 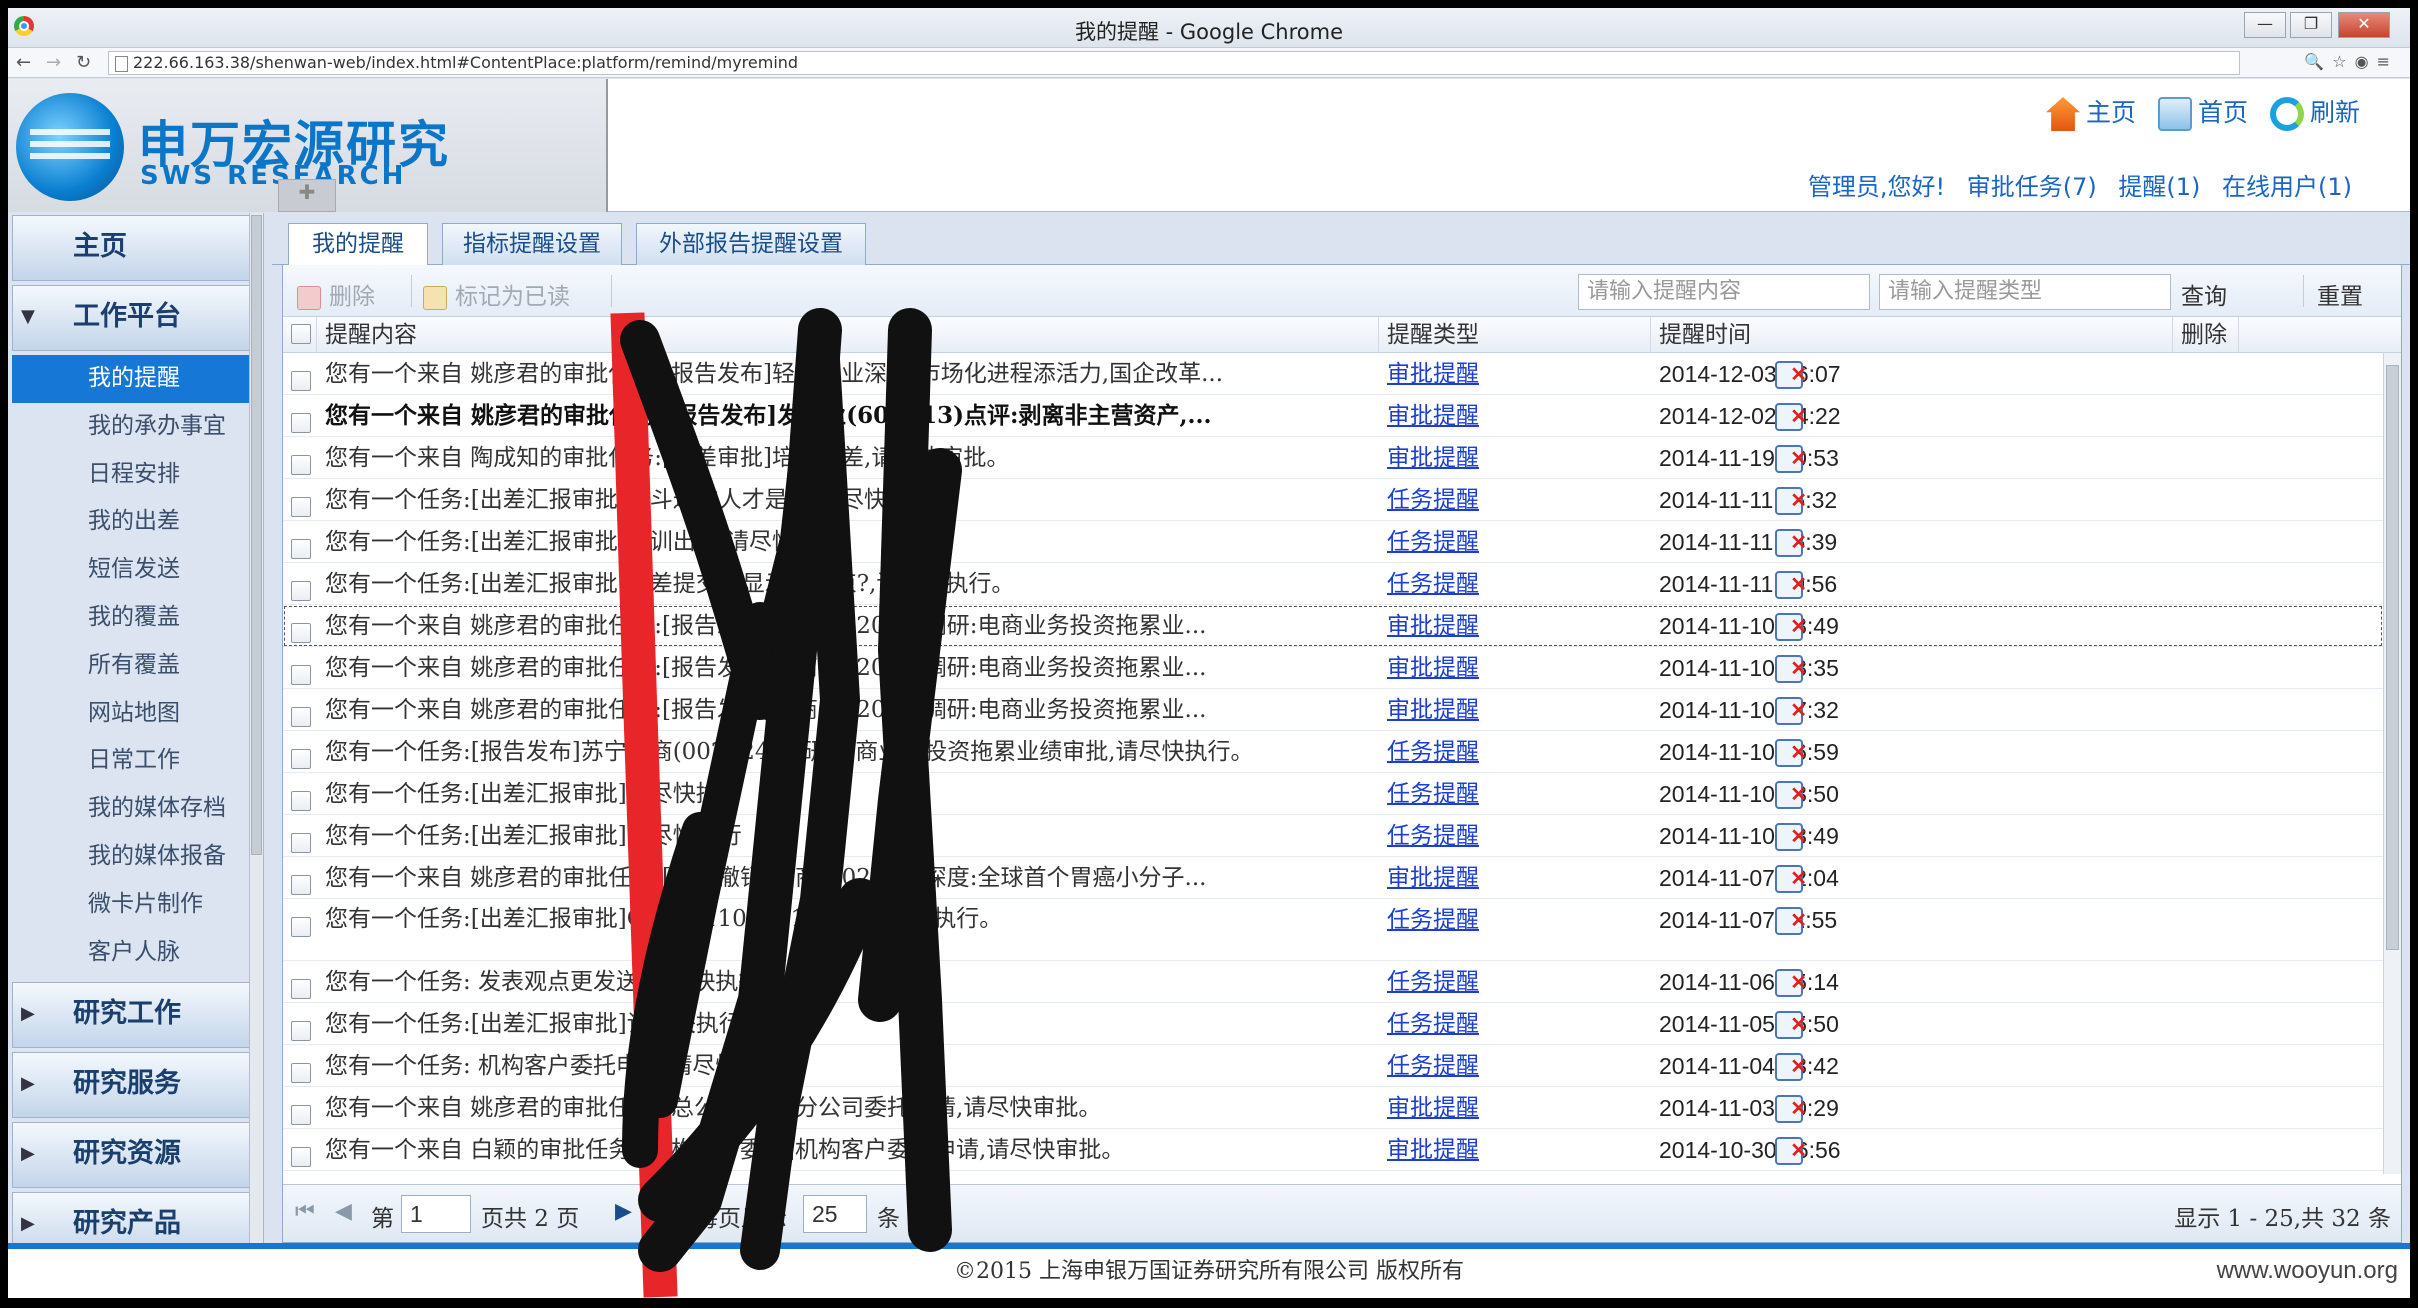 What do you see at coordinates (2159, 187) in the screenshot?
I see `remind-link: 提醒(1)` at bounding box center [2159, 187].